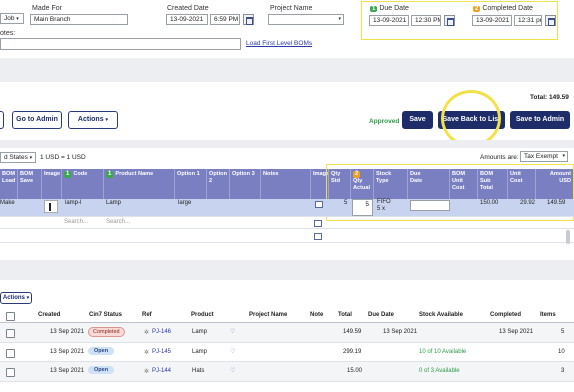 This screenshot has height=392, width=574. Describe the element at coordinates (147, 315) in the screenshot. I see `column-header: Ref` at that location.